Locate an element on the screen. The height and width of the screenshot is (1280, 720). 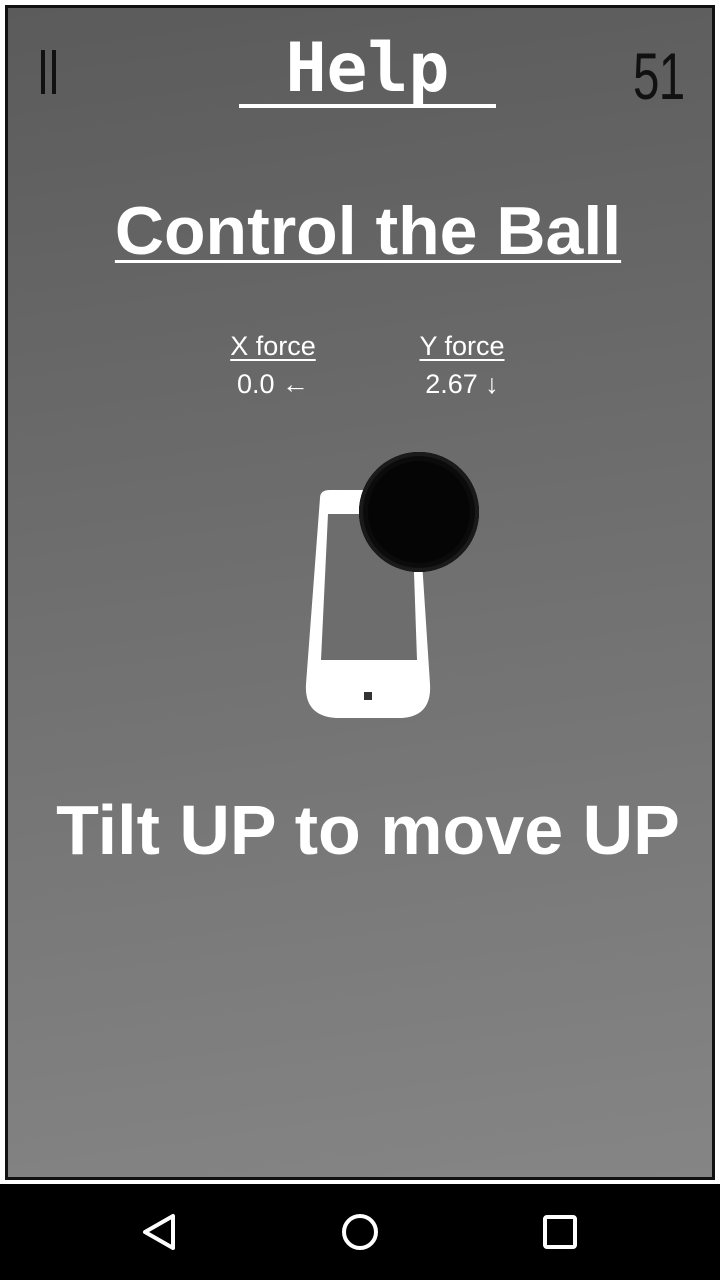
pause-bar-right is located at coordinates (54, 72).